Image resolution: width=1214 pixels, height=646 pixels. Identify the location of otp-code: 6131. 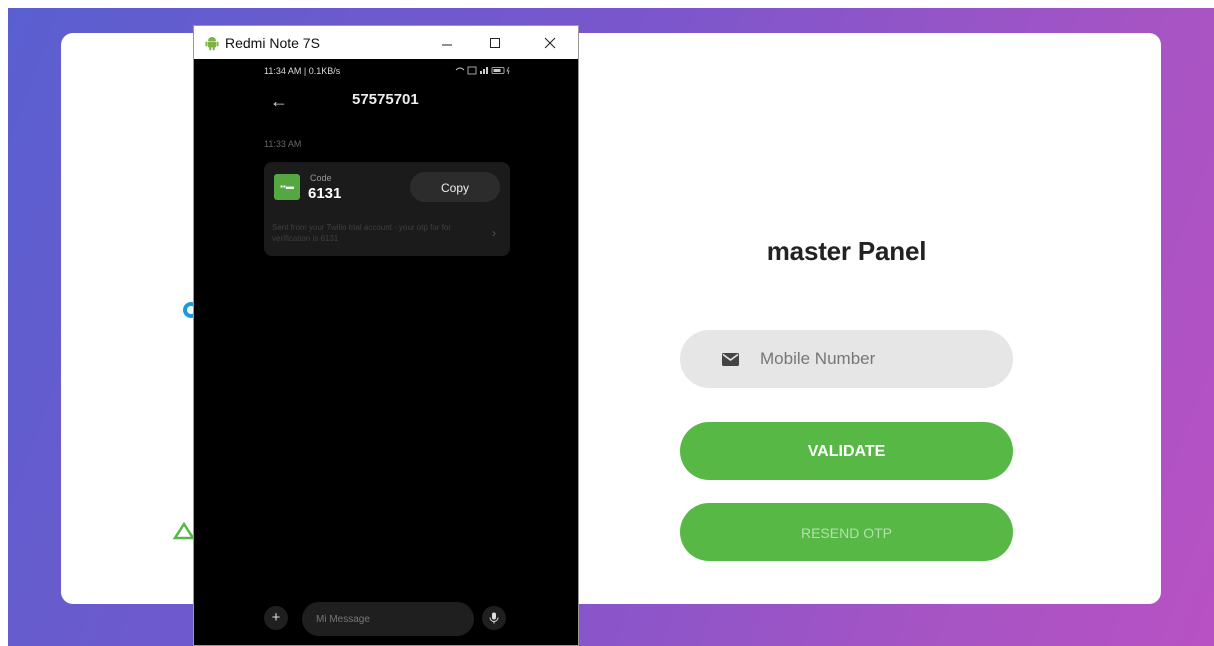
(325, 193).